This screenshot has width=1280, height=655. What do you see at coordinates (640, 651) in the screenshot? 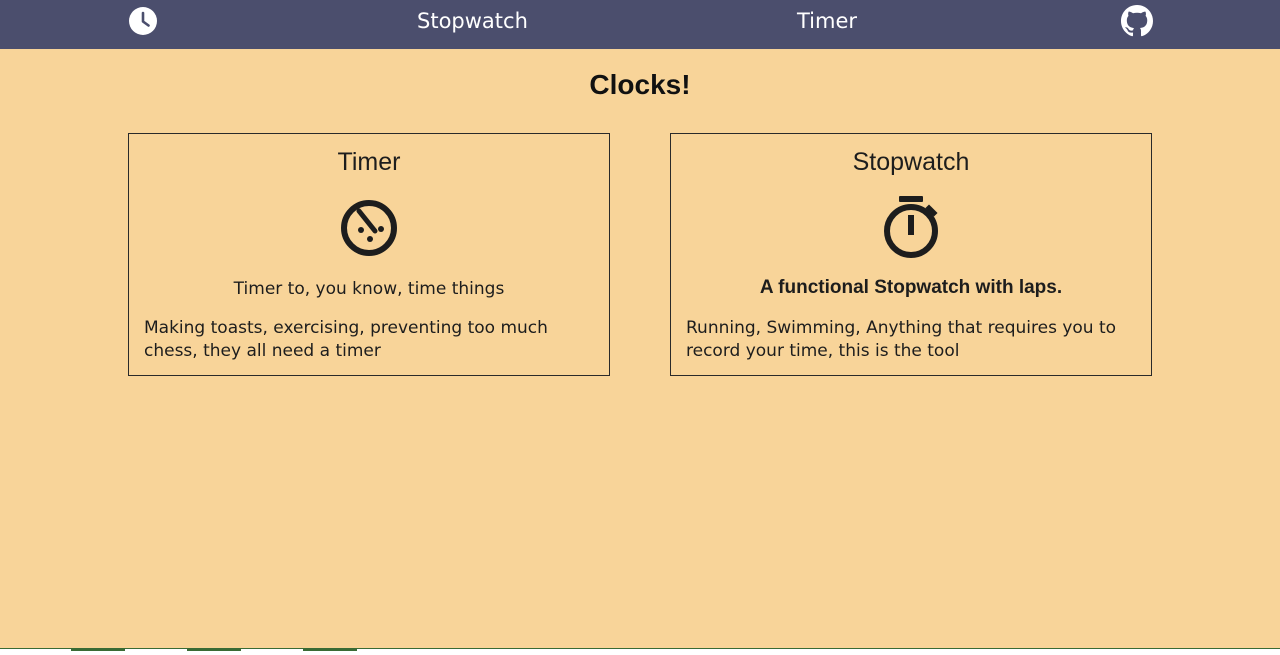
I see `bottom-strip` at bounding box center [640, 651].